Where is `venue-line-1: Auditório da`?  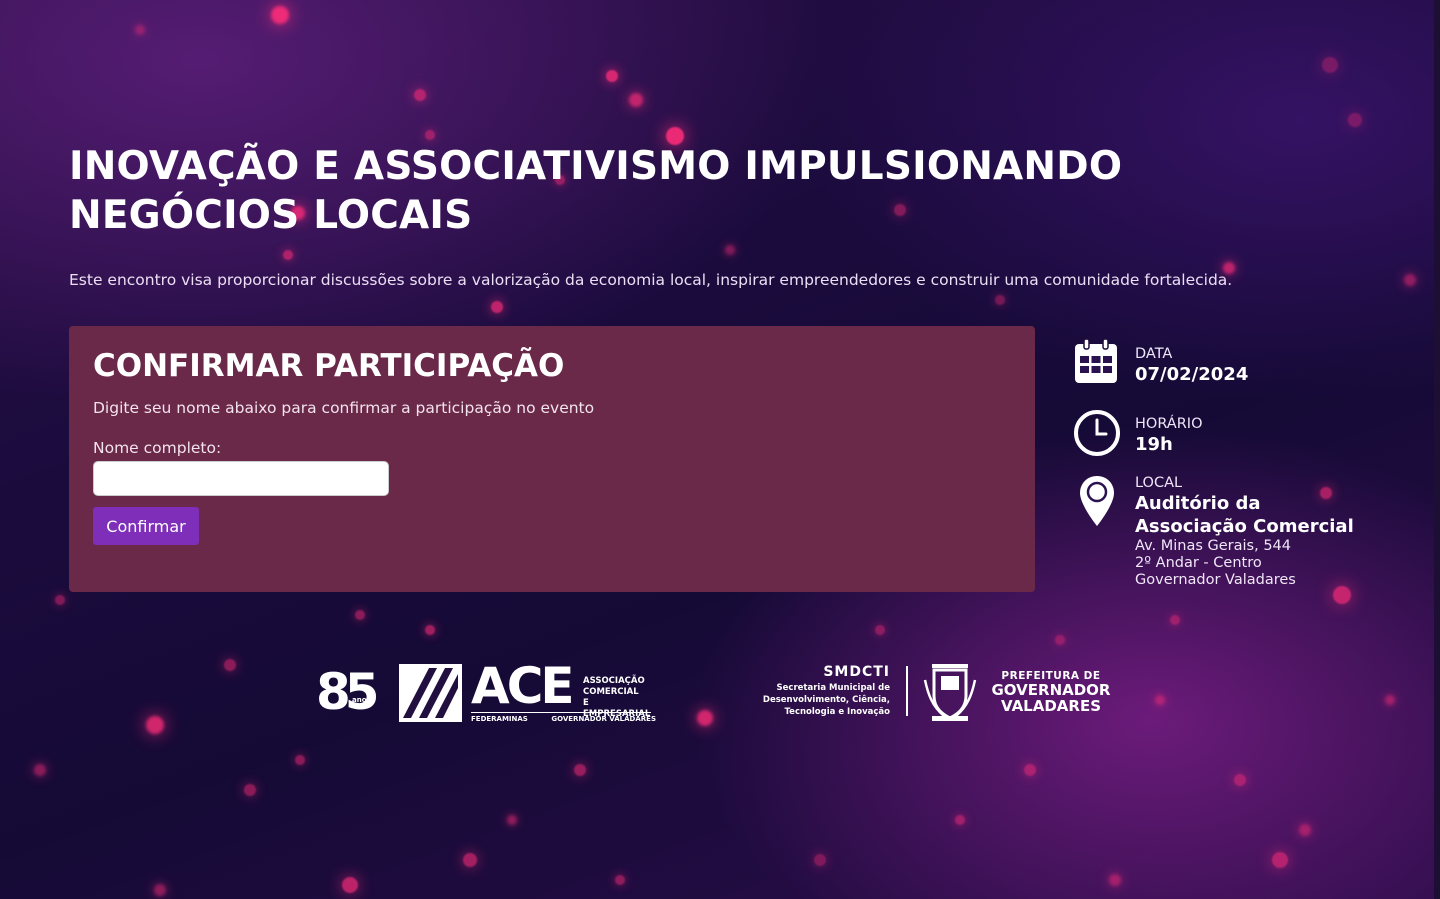
venue-line-1: Auditório da is located at coordinates (1198, 503).